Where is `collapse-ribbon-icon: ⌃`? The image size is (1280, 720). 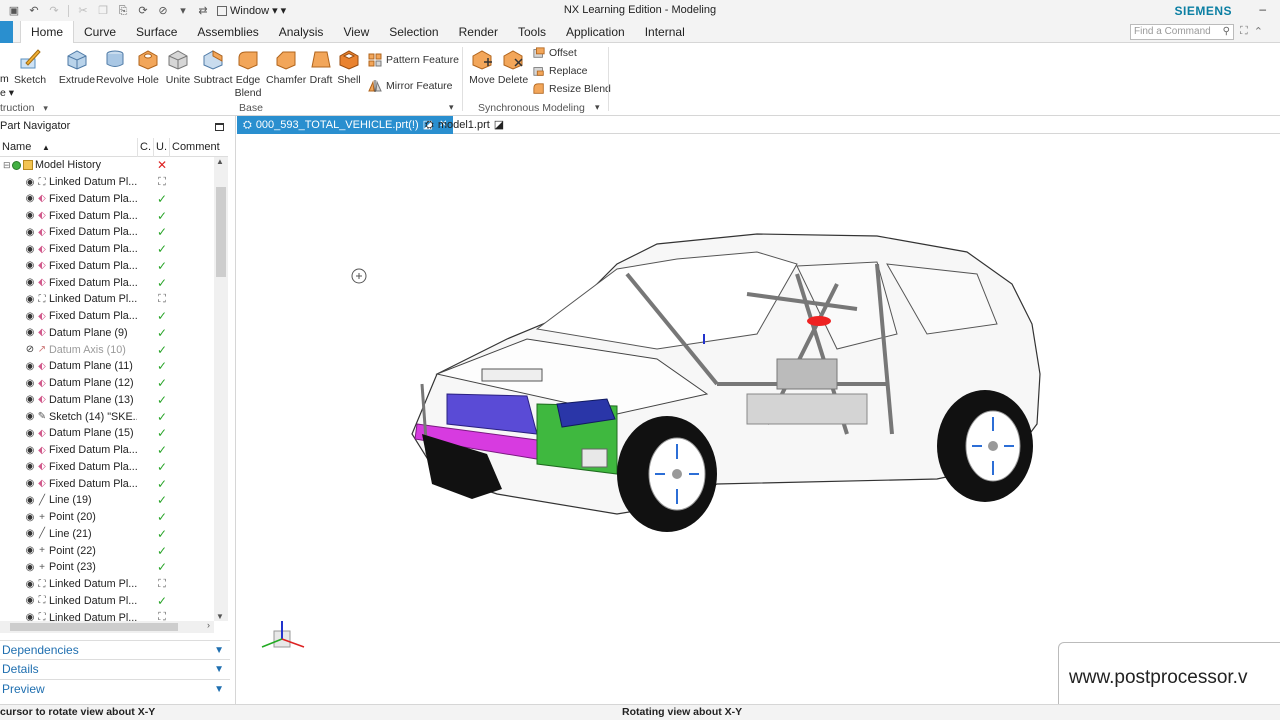 collapse-ribbon-icon: ⌃ is located at coordinates (1258, 31).